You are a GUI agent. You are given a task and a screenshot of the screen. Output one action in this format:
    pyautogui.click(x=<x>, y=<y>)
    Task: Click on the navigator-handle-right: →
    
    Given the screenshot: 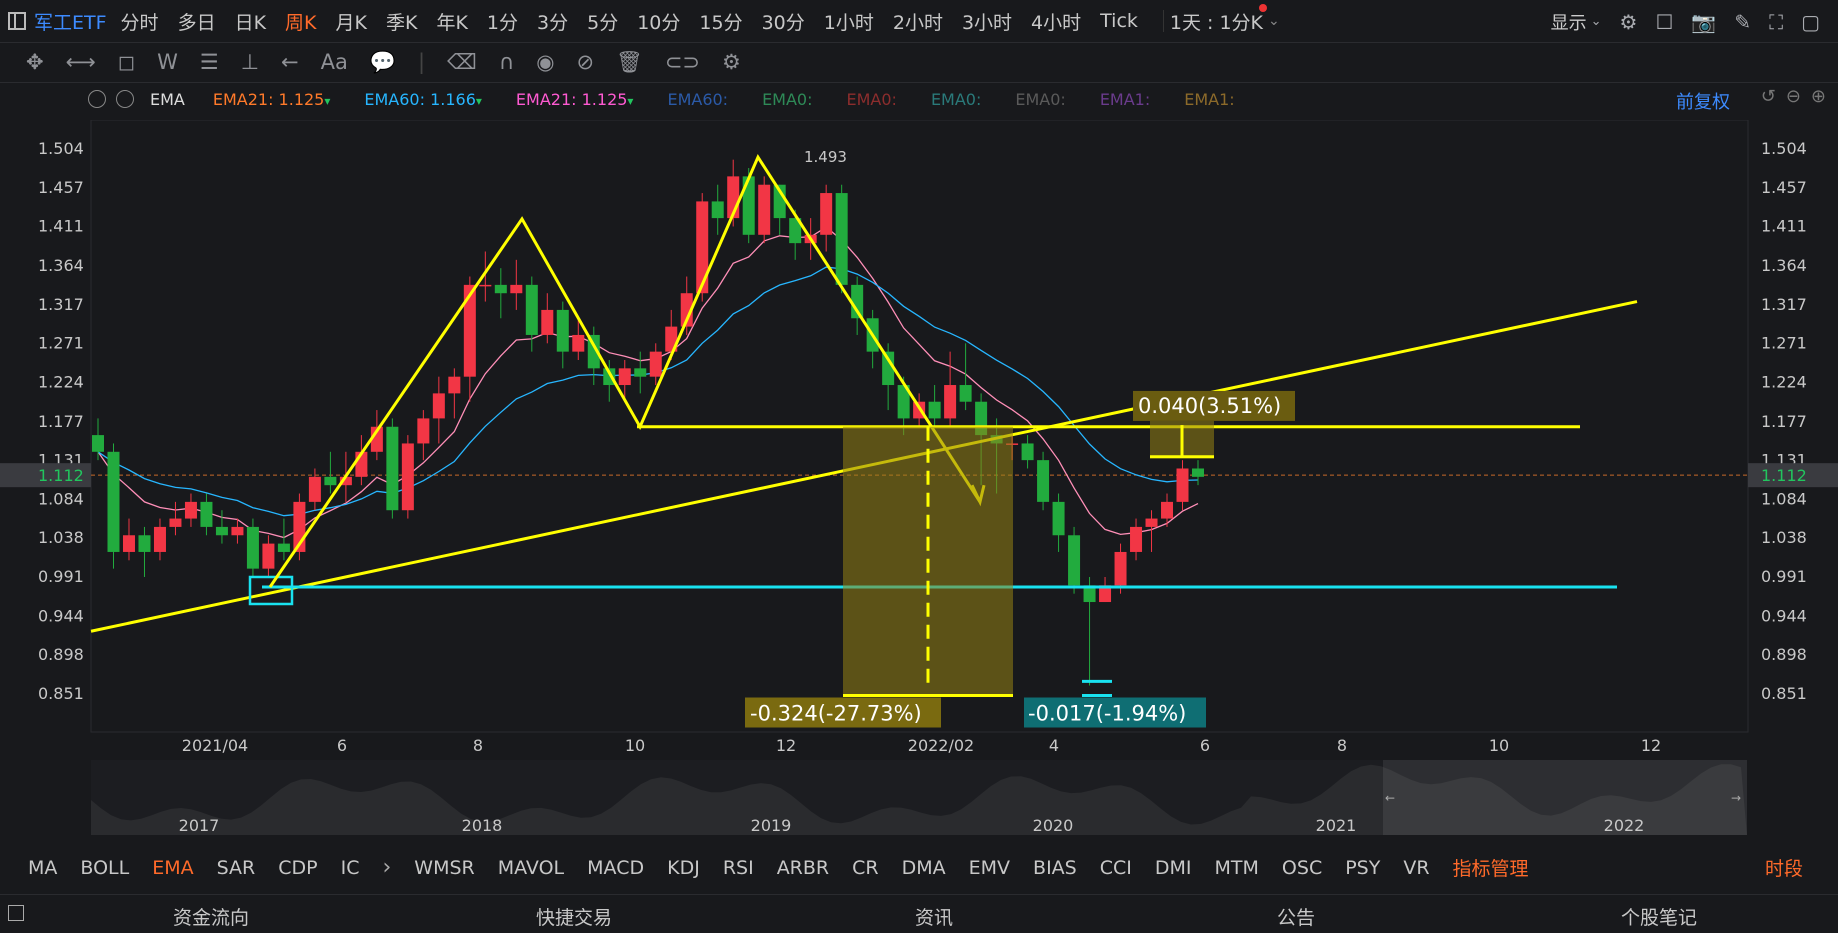 What is the action you would take?
    pyautogui.click(x=1736, y=798)
    